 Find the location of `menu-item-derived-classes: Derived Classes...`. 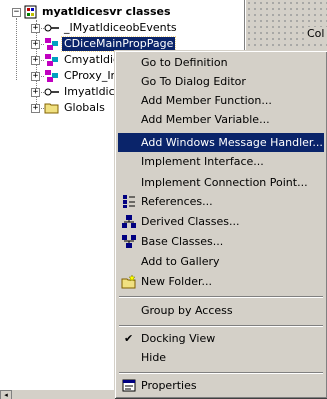

menu-item-derived-classes: Derived Classes... is located at coordinates (221, 221).